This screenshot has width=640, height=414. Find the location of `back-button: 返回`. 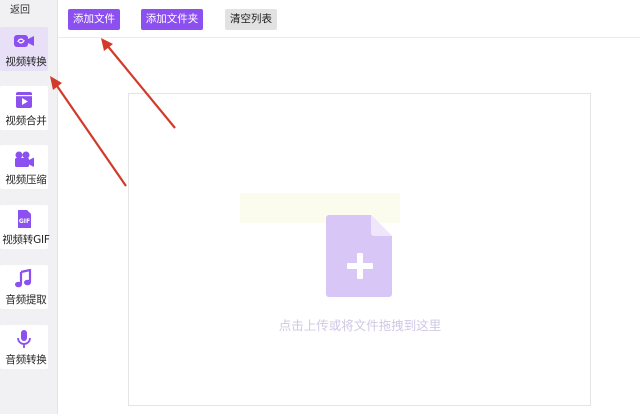

back-button: 返回 is located at coordinates (20, 11).